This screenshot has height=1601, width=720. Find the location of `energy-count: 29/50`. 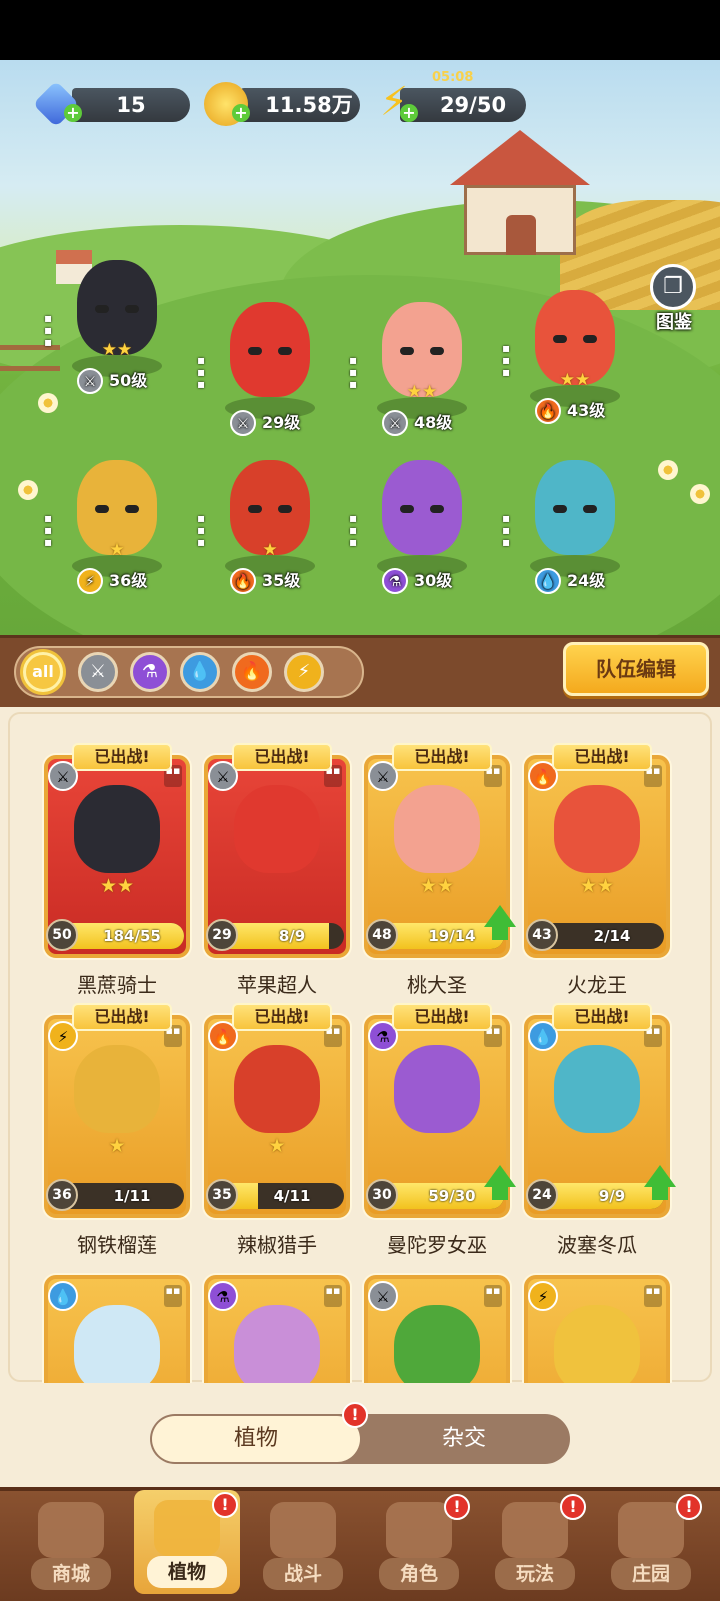

energy-count: 29/50 is located at coordinates (473, 105).